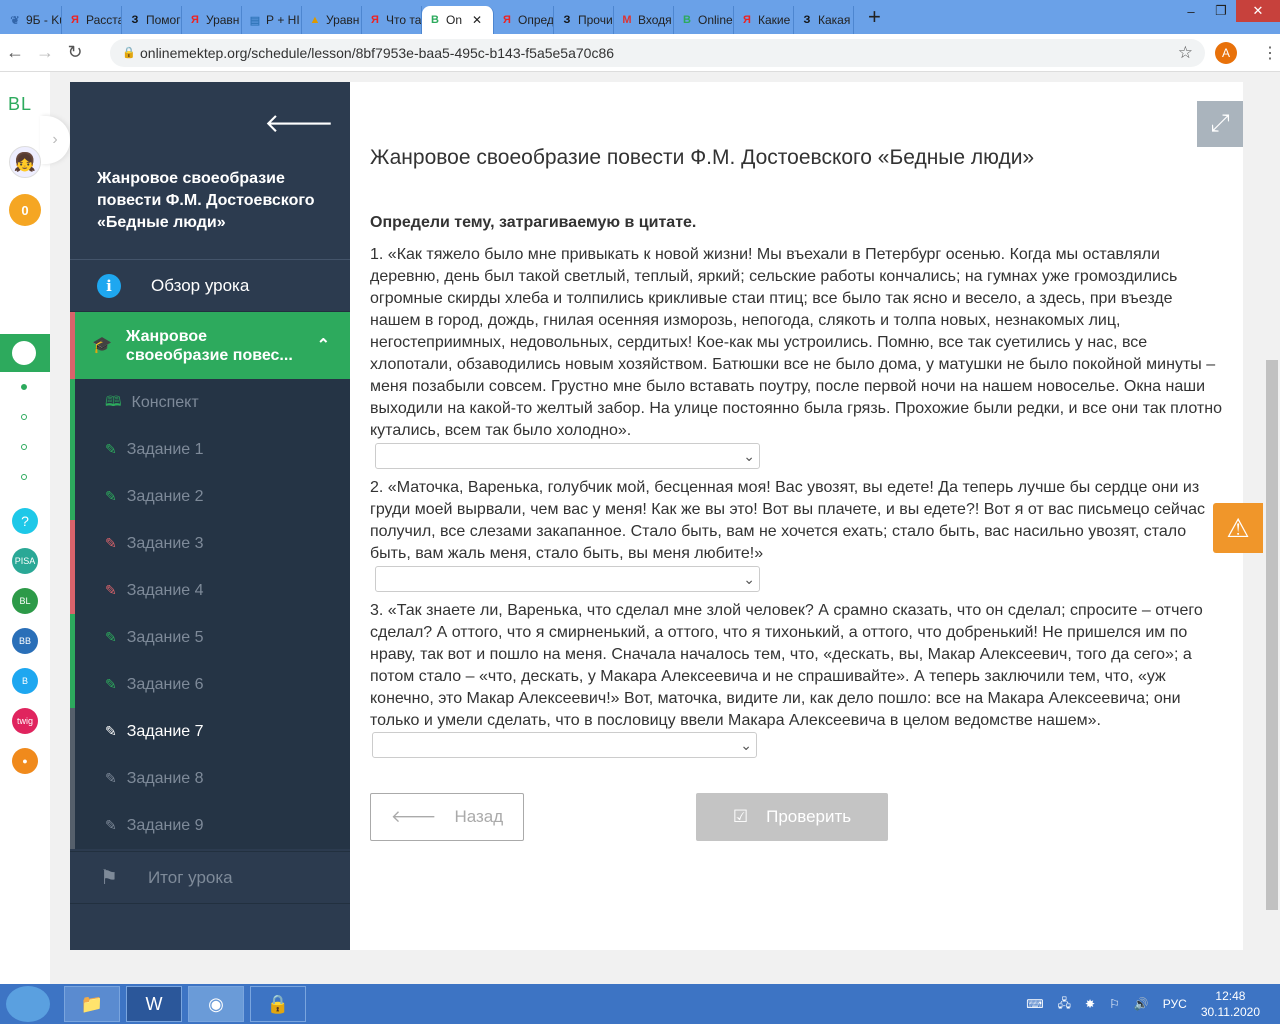  What do you see at coordinates (1175, 1004) in the screenshot?
I see `language-indicator: РУС` at bounding box center [1175, 1004].